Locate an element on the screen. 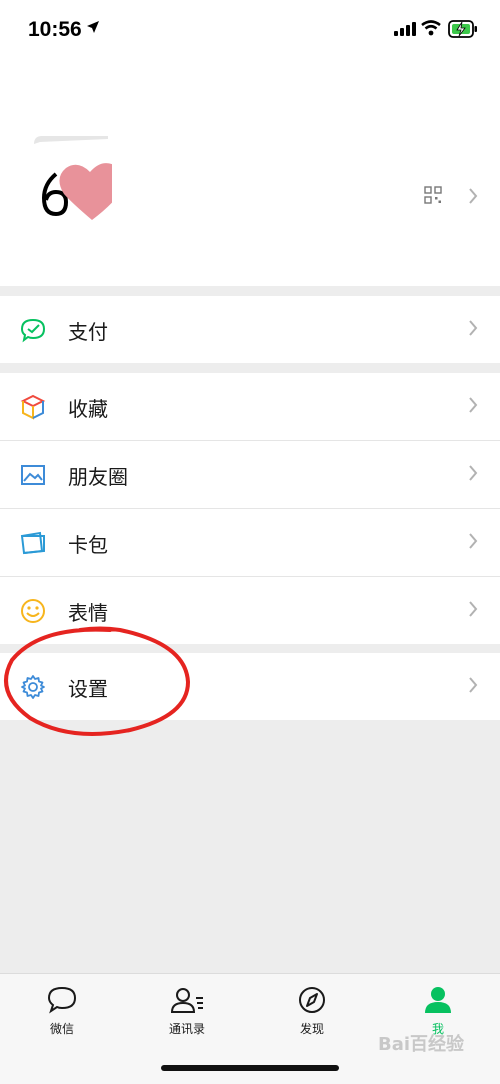  menu-item-card-wallet: 卡包 is located at coordinates (250, 543).